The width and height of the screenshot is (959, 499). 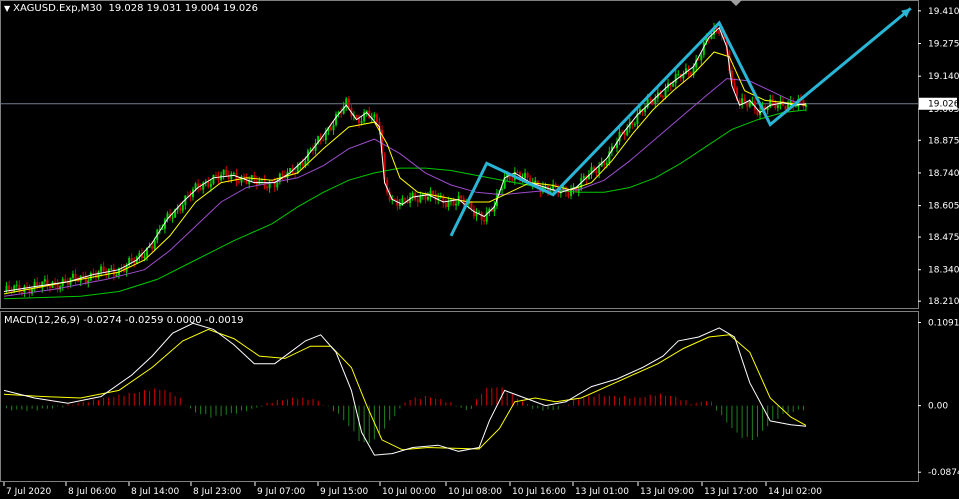 What do you see at coordinates (28, 492) in the screenshot?
I see `time-tick-label: 7 Jul 2020` at bounding box center [28, 492].